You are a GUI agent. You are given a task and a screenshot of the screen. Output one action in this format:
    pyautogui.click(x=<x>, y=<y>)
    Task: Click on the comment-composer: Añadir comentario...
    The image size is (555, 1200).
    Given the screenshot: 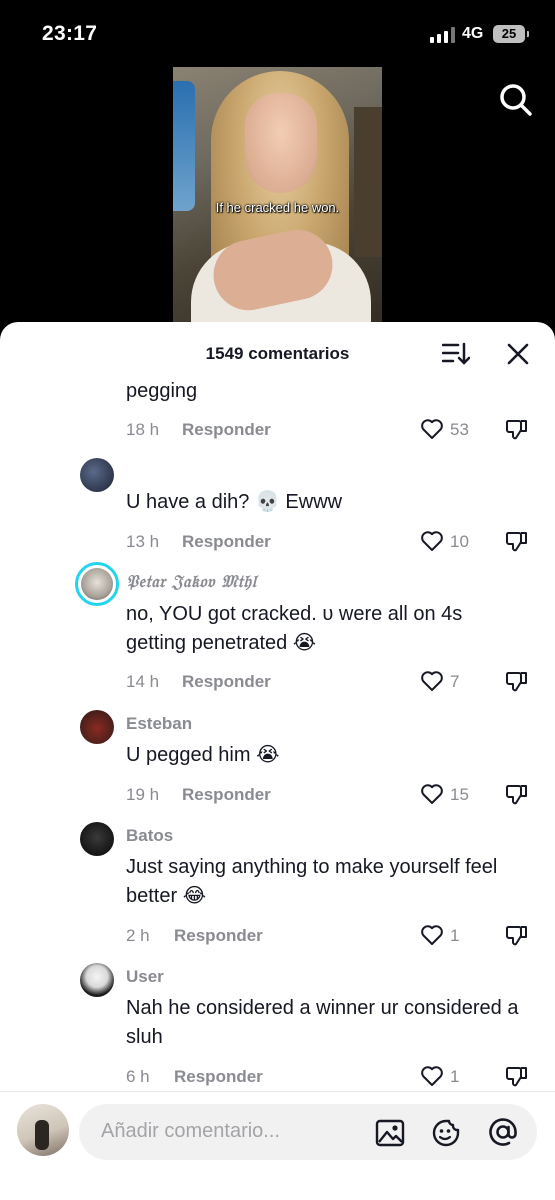 What is the action you would take?
    pyautogui.click(x=277, y=1146)
    